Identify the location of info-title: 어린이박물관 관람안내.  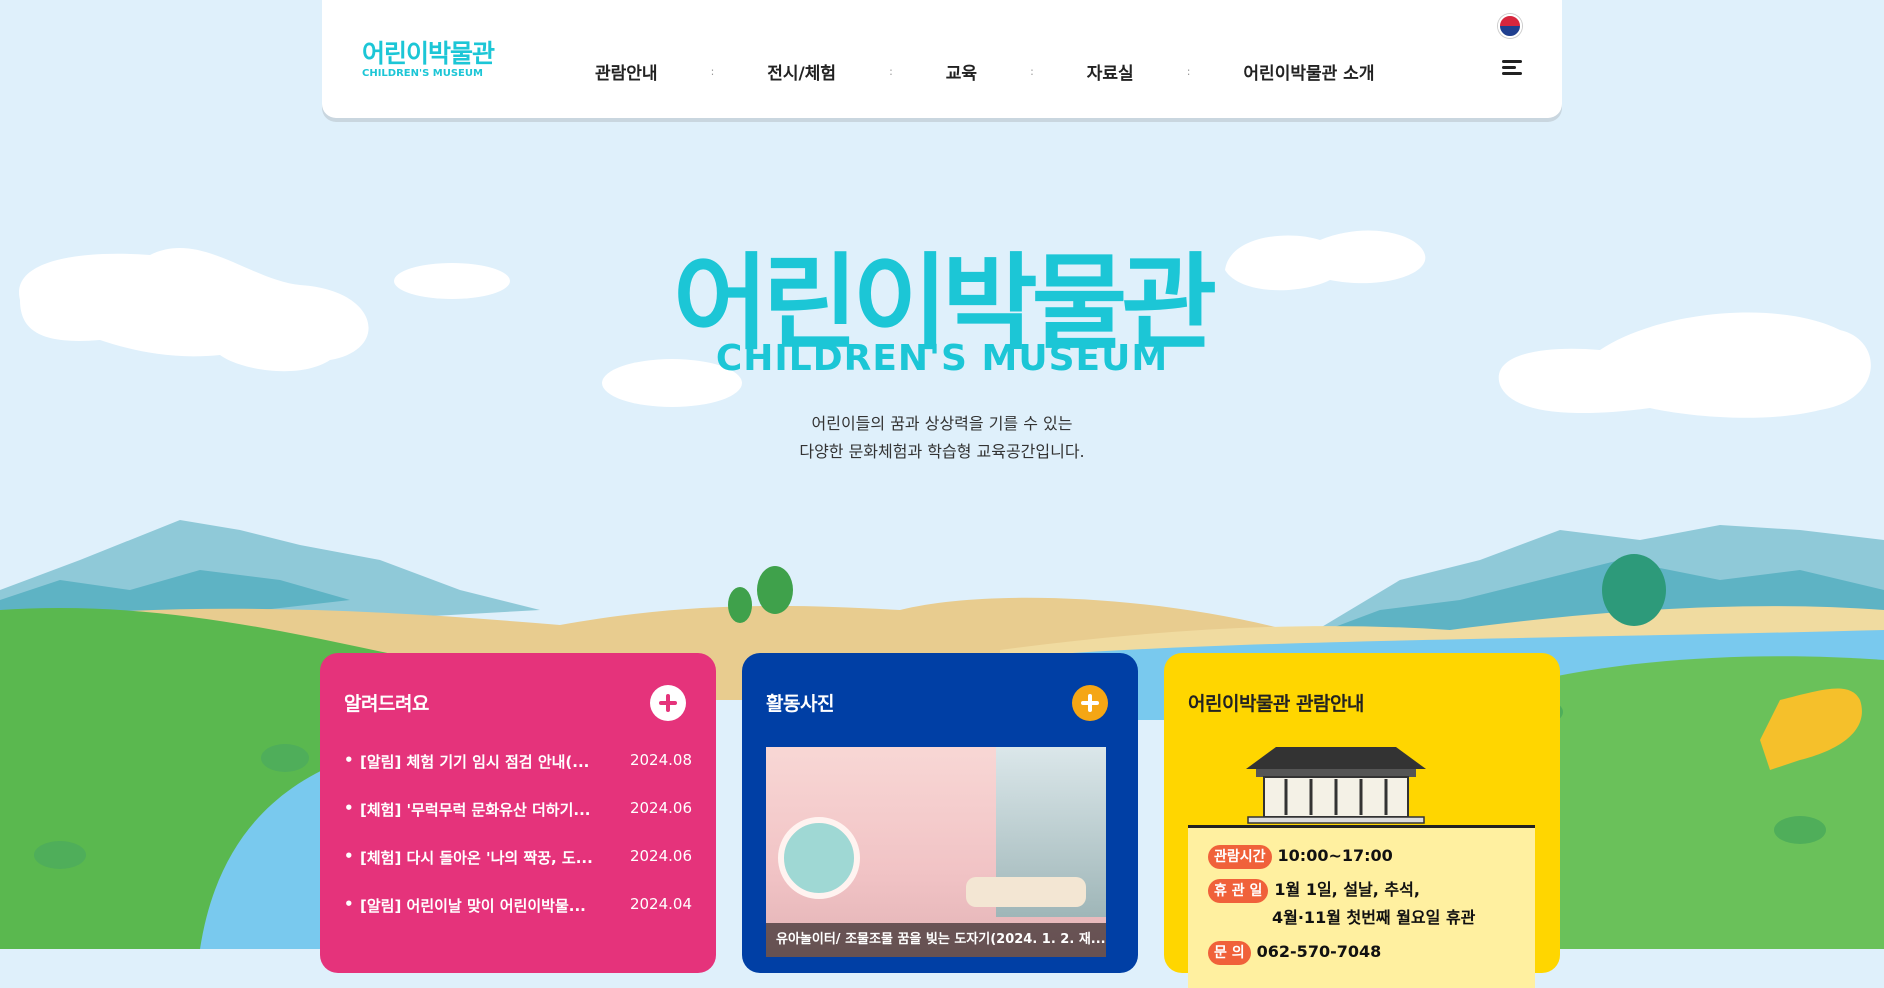
(1276, 704).